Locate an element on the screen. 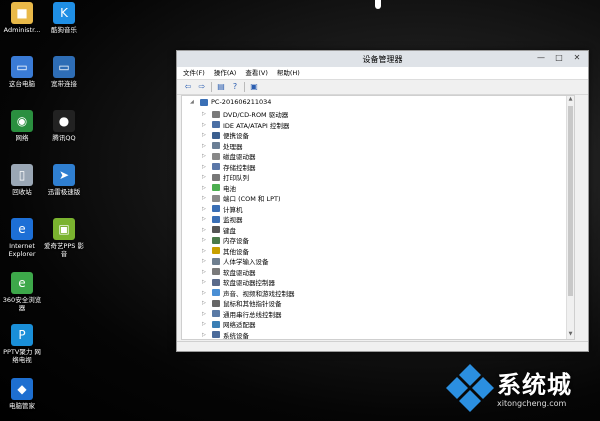 Image resolution: width=600 pixels, height=421 pixels. desktop-icon-label: 网络 is located at coordinates (22, 138).